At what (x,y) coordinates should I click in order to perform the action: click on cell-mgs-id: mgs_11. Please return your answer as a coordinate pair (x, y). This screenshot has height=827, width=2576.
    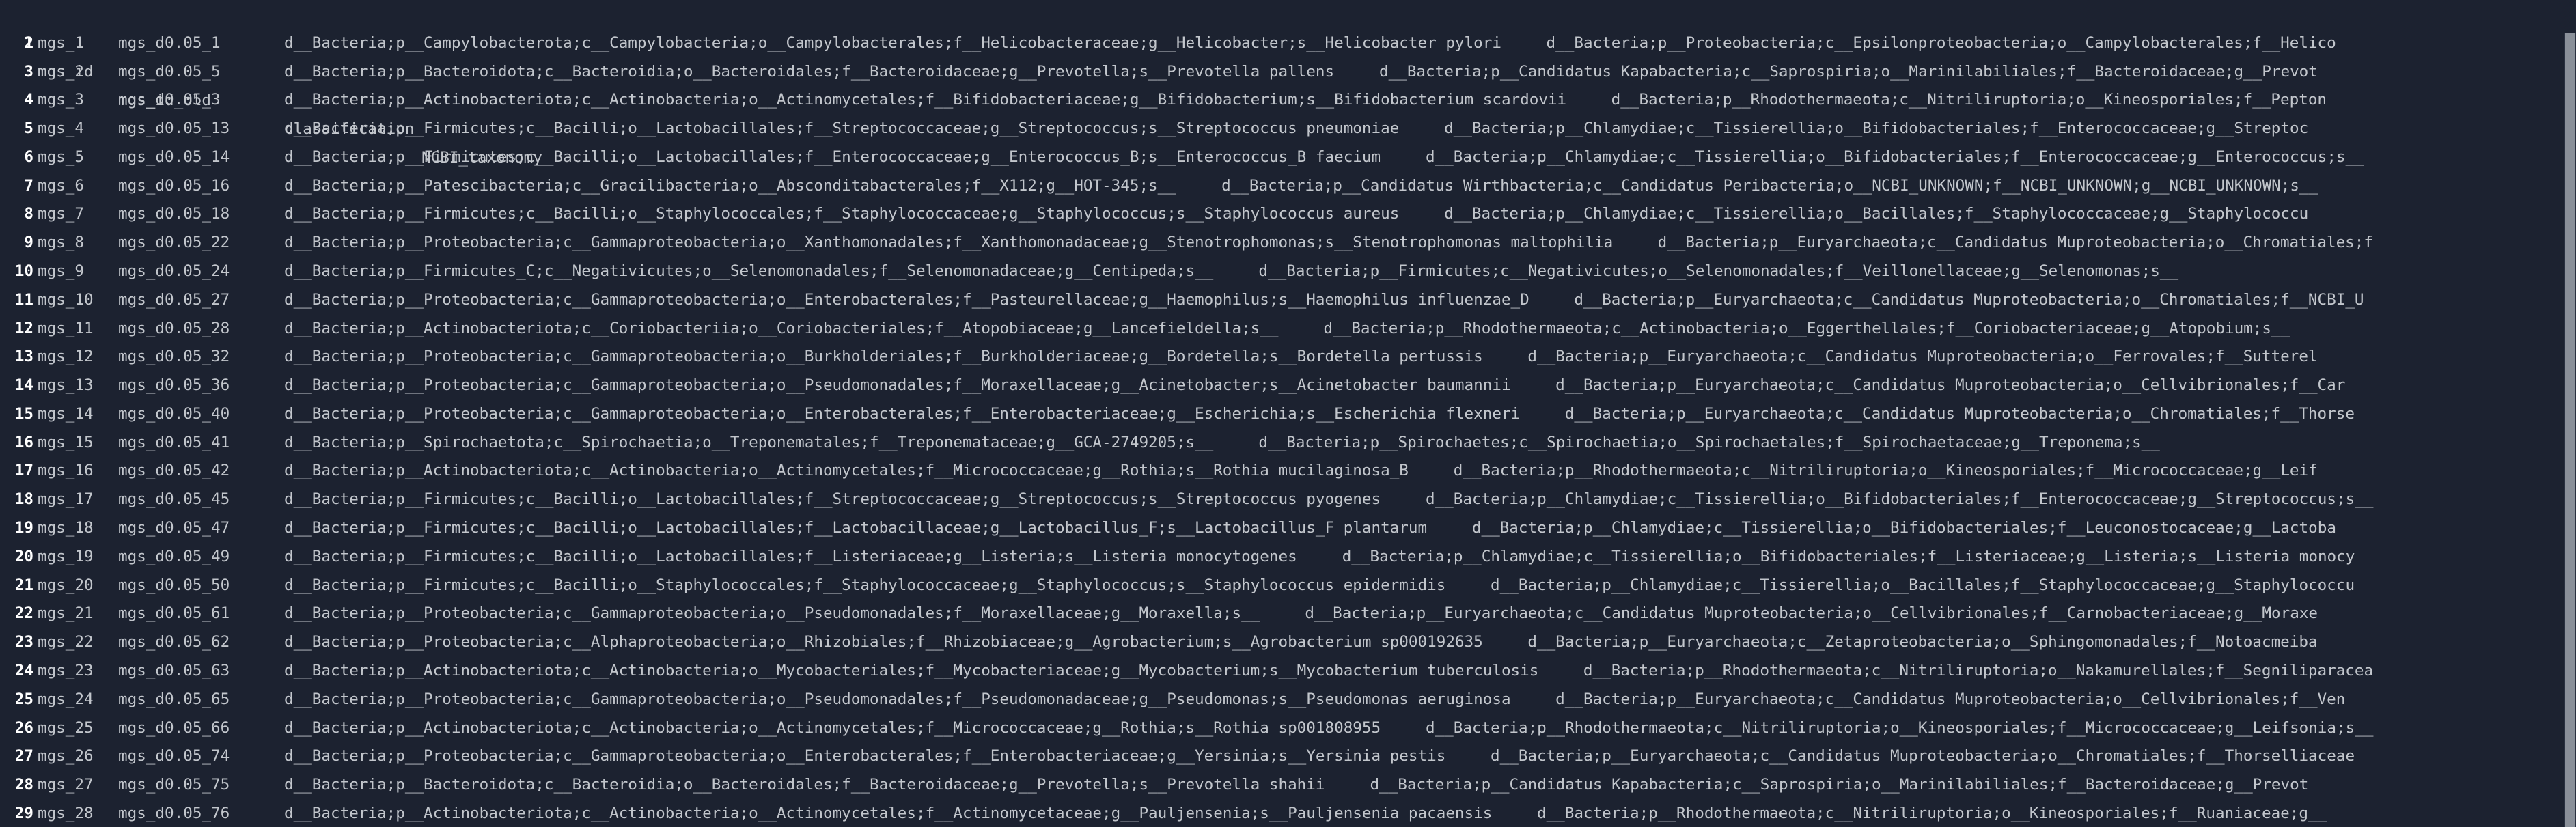
    Looking at the image, I should click on (66, 328).